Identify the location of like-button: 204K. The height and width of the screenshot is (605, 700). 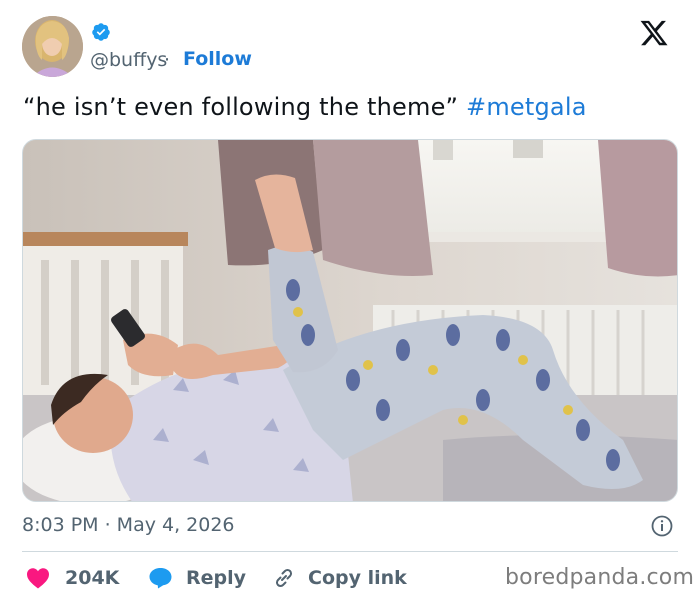
(72, 578).